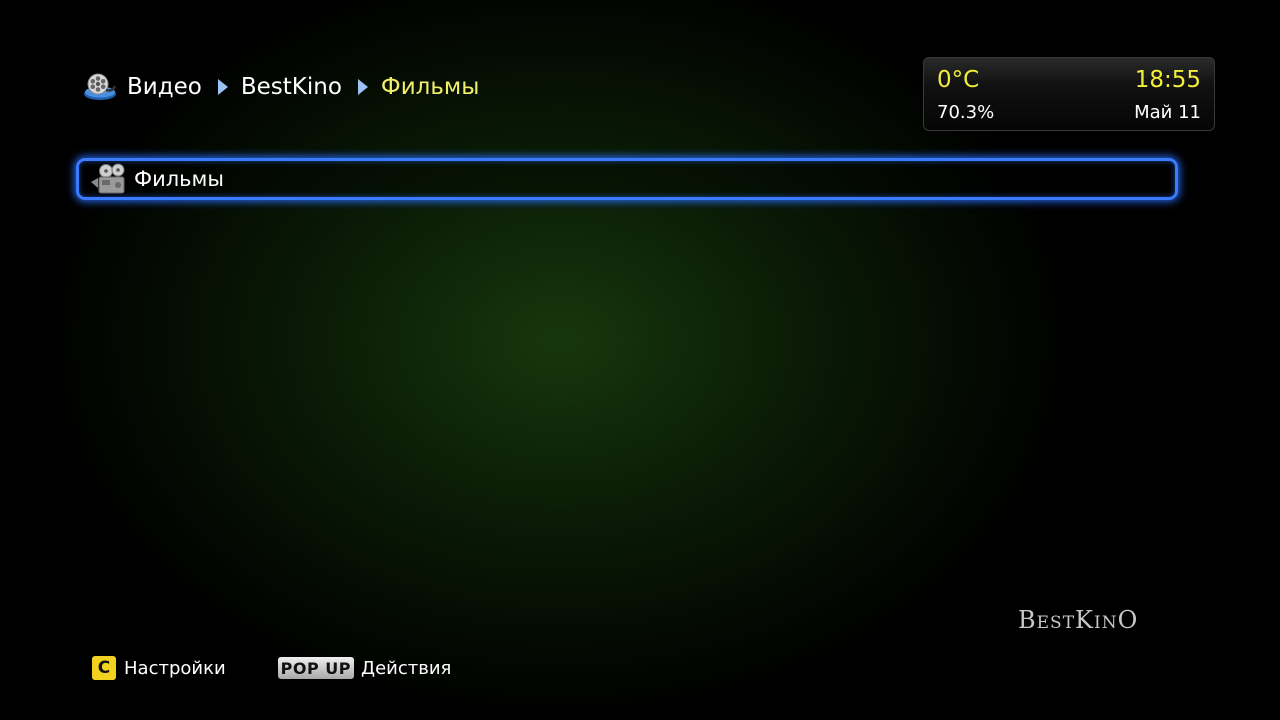  Describe the element at coordinates (100, 86) in the screenshot. I see `video-reel-icon` at that location.